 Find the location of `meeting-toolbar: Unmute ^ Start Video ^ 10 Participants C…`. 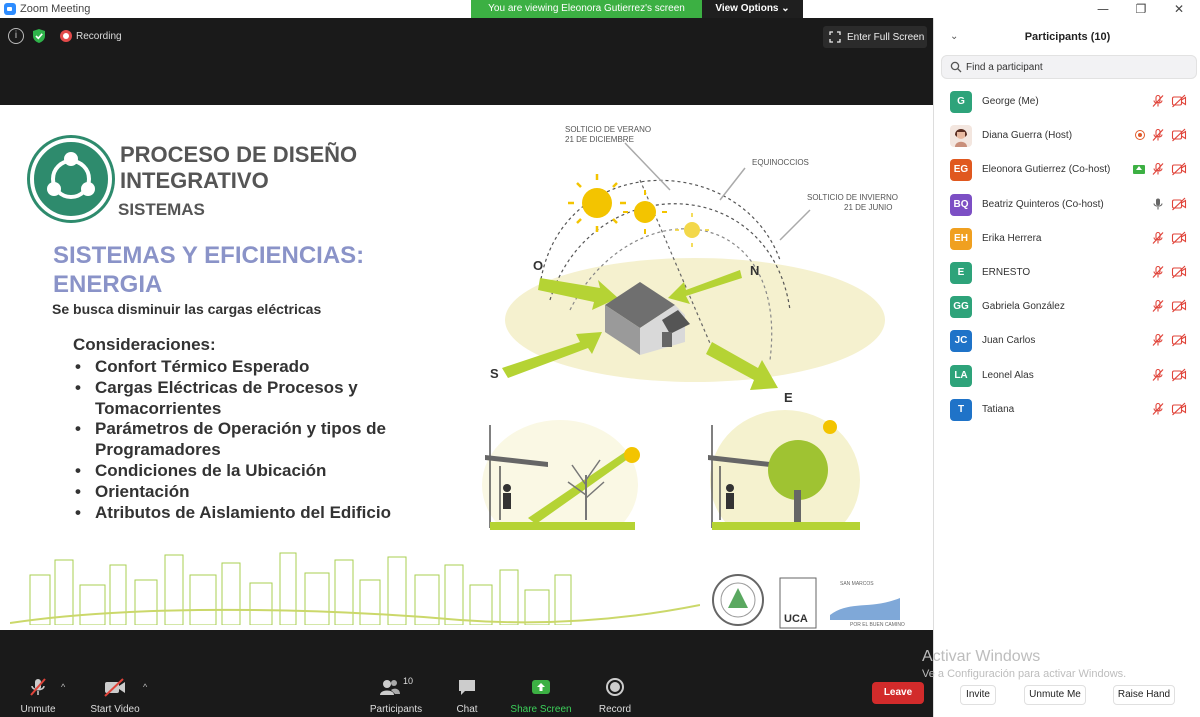

meeting-toolbar: Unmute ^ Start Video ^ 10 Participants C… is located at coordinates (466, 693).